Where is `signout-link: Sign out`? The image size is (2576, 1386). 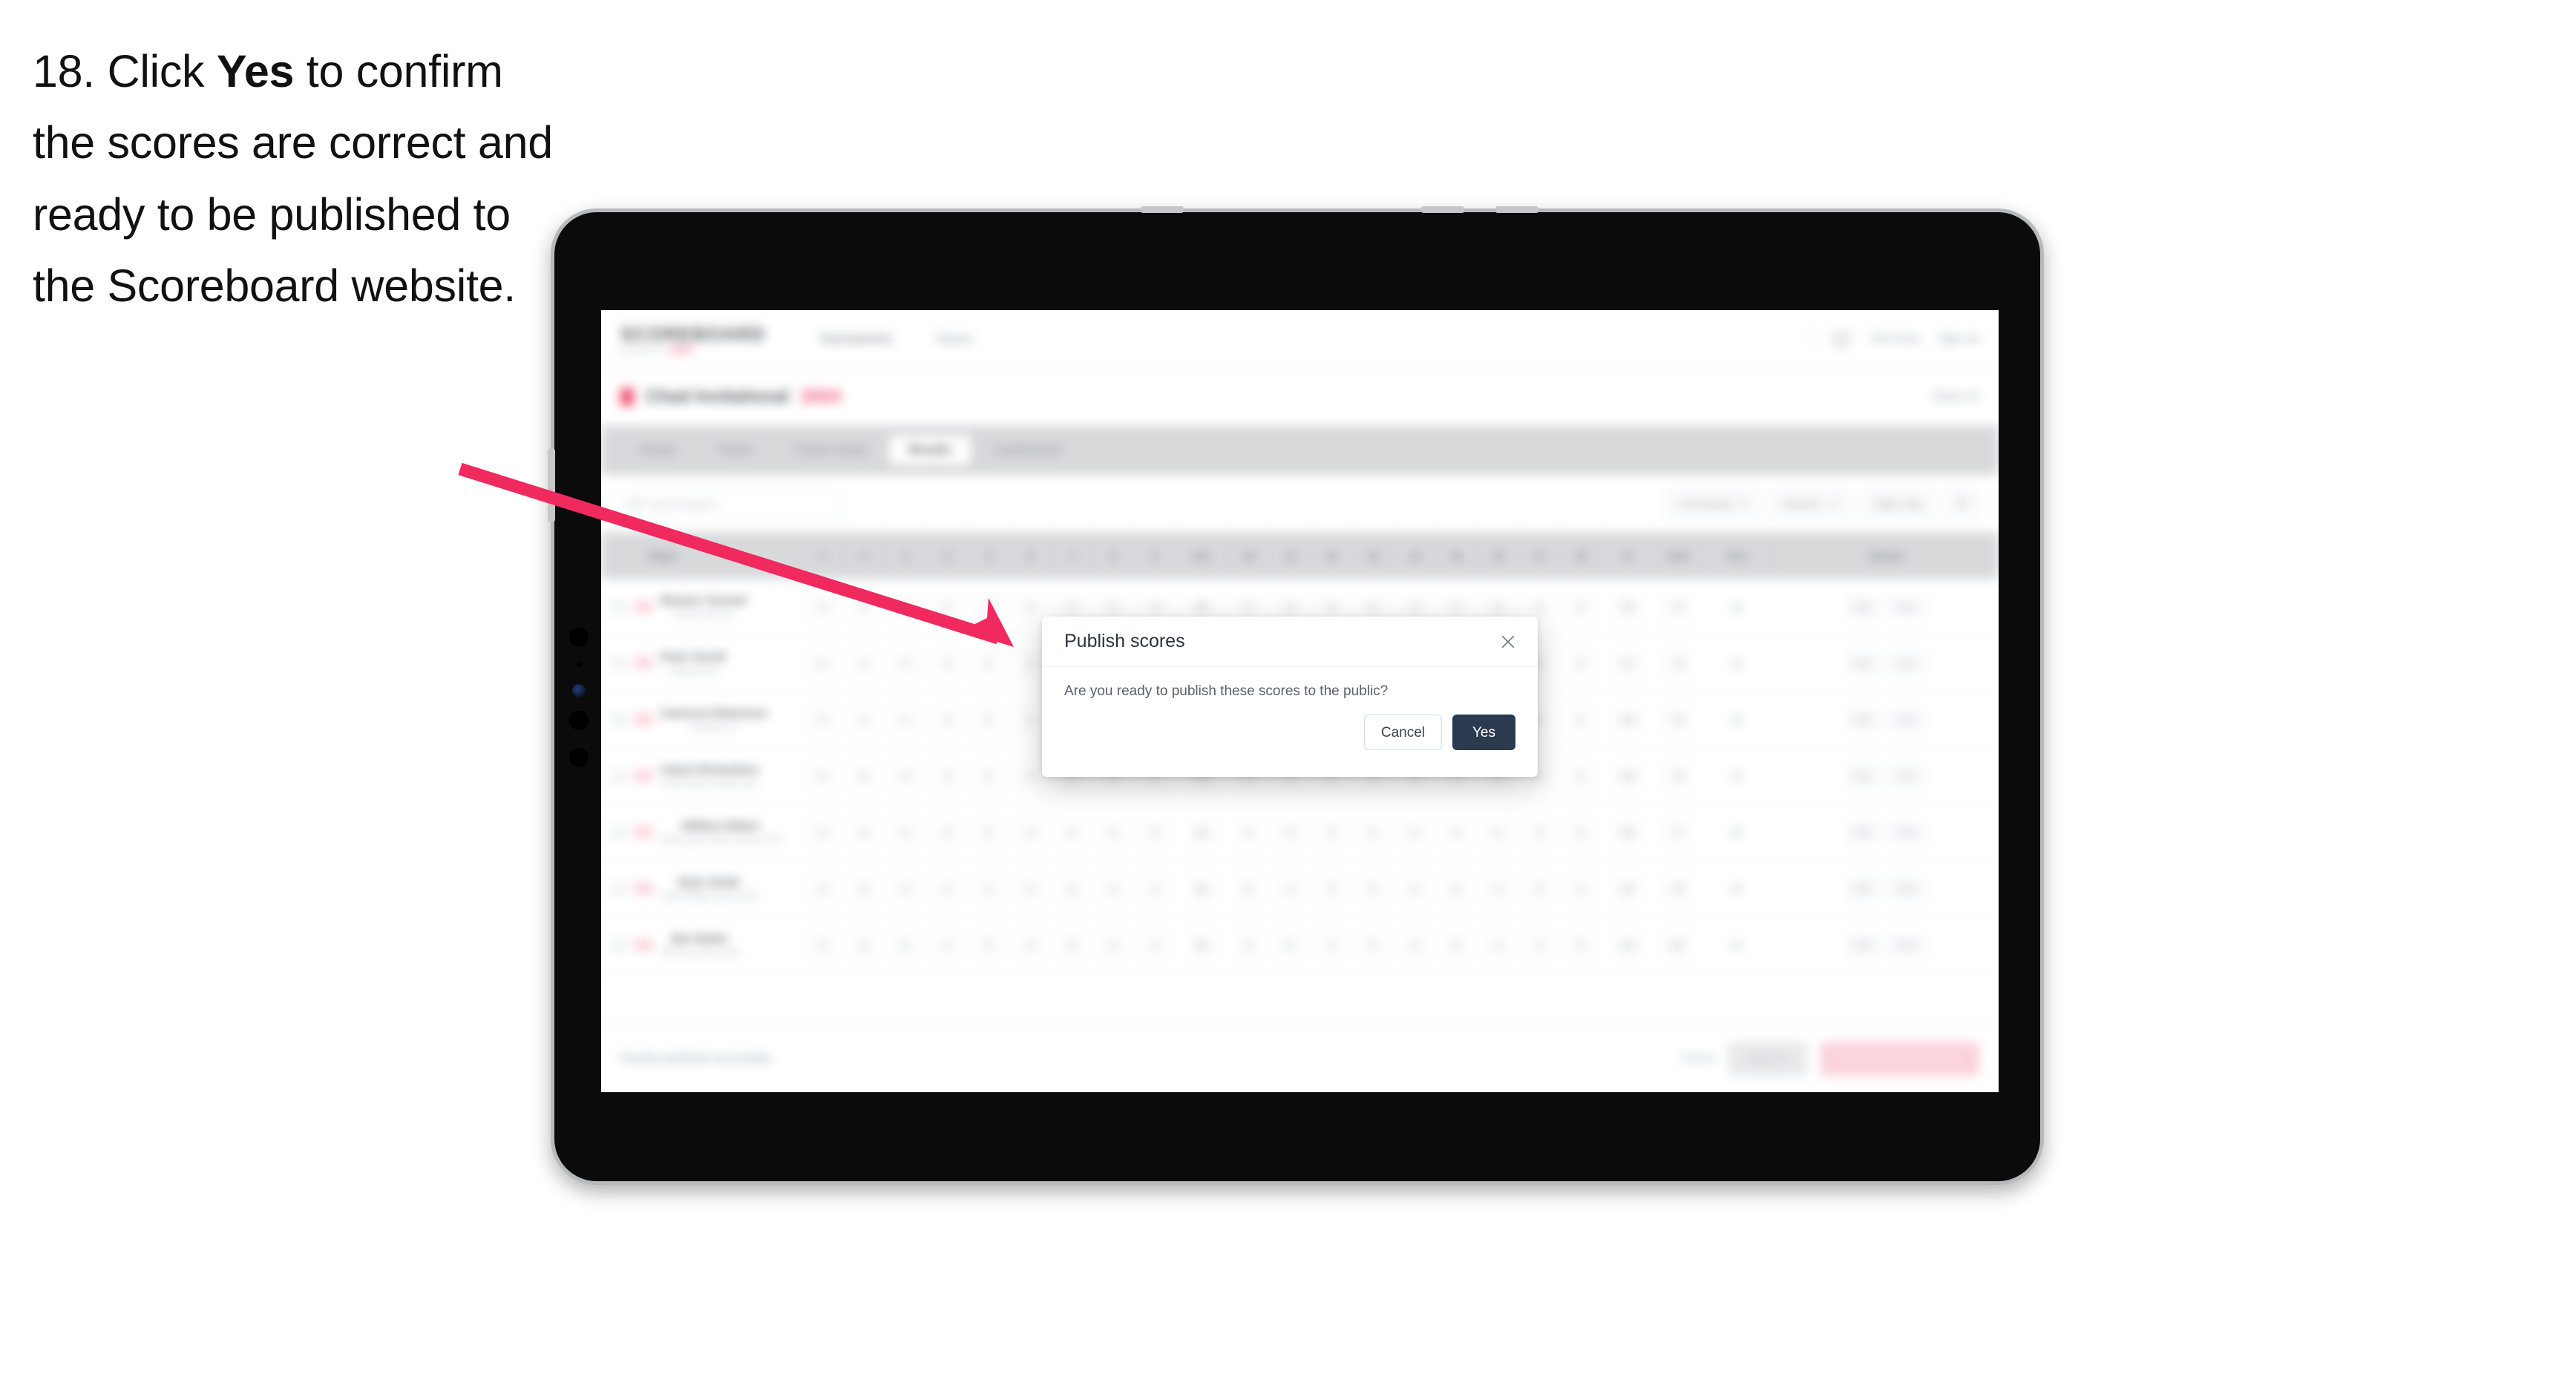
signout-link: Sign out is located at coordinates (1958, 338).